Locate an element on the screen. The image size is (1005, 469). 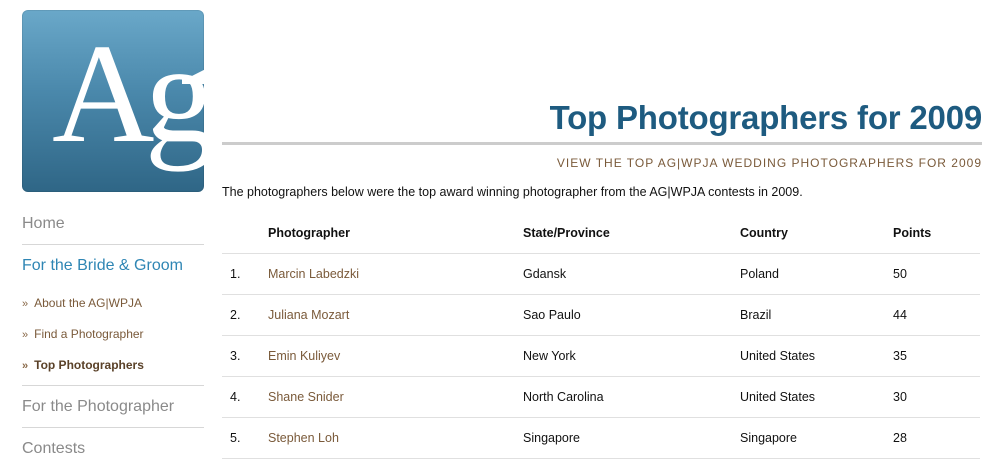
points-cell: 28 is located at coordinates (936, 438).